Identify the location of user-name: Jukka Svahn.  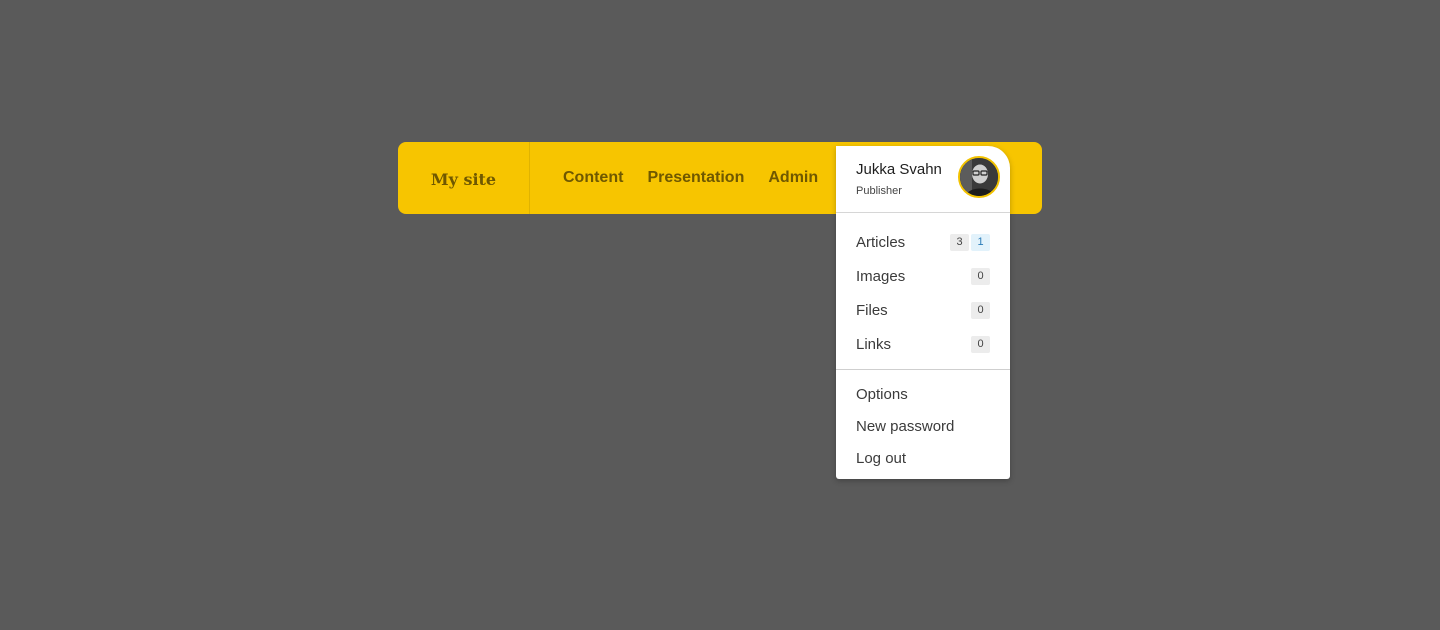
(899, 169).